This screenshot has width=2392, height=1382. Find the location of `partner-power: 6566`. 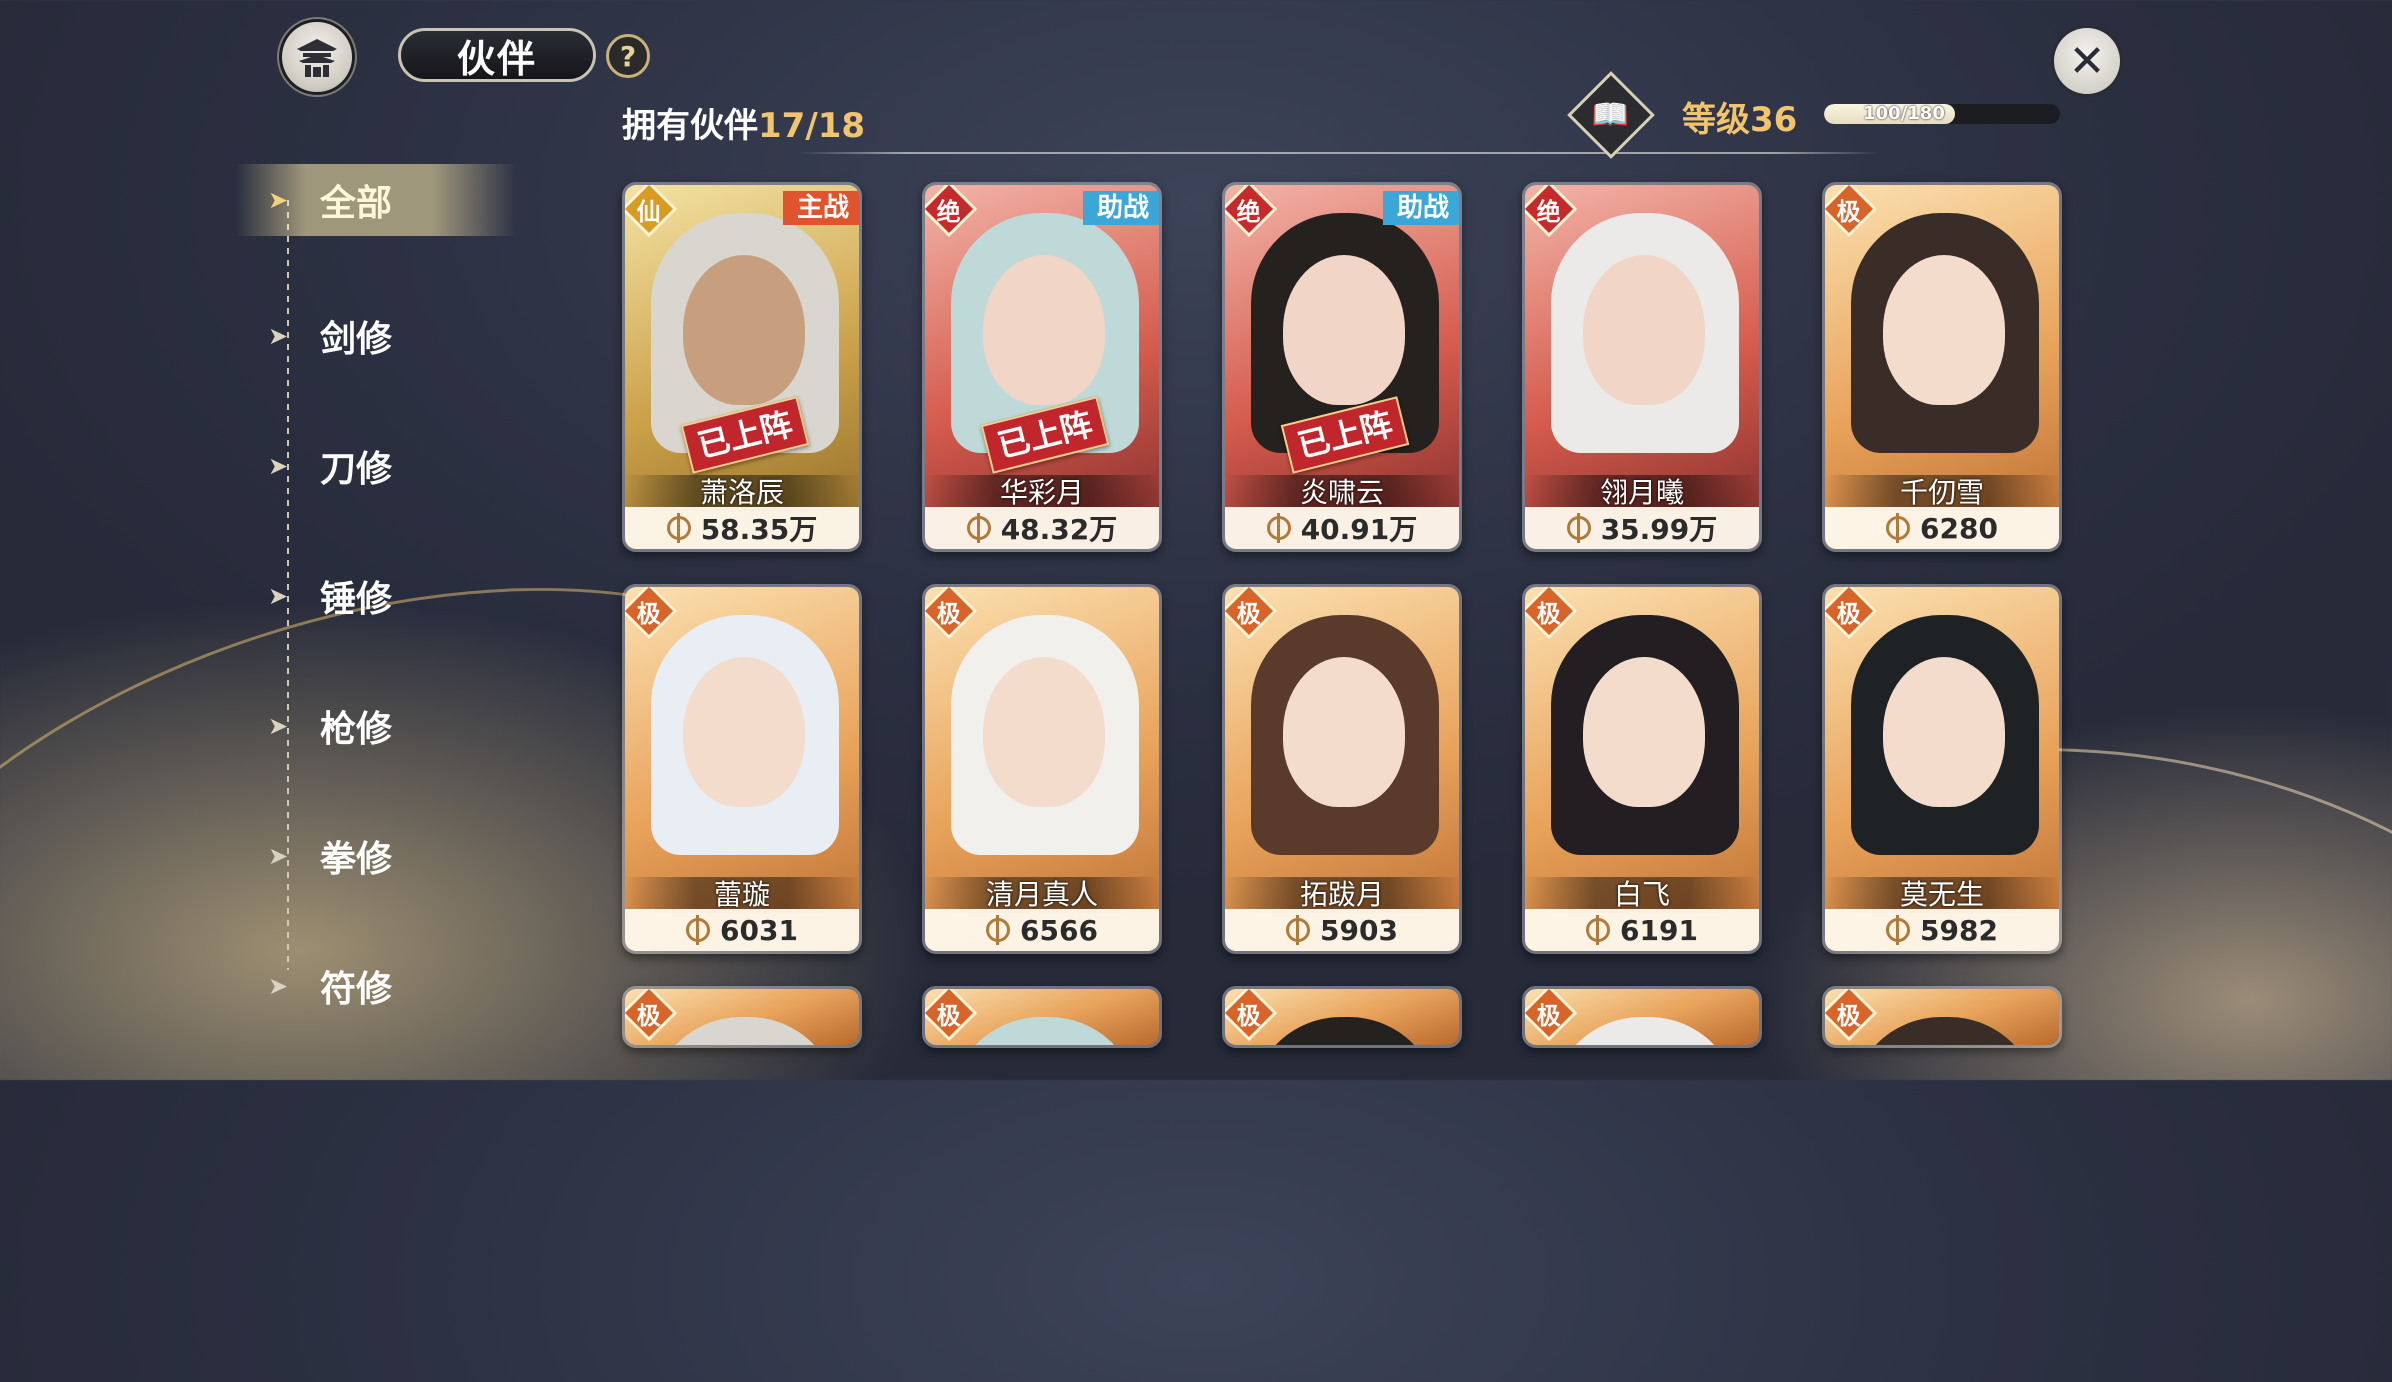

partner-power: 6566 is located at coordinates (1042, 930).